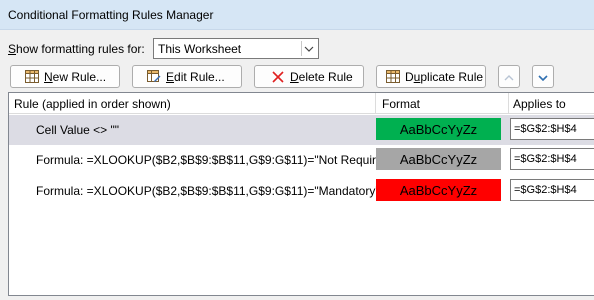 The width and height of the screenshot is (594, 300). What do you see at coordinates (32, 77) in the screenshot?
I see `new-rule-icon` at bounding box center [32, 77].